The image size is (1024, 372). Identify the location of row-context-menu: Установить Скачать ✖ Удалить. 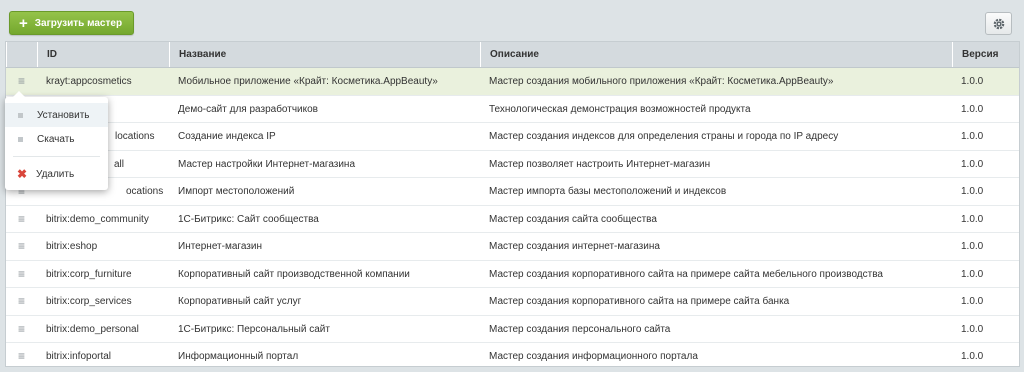
(56, 140).